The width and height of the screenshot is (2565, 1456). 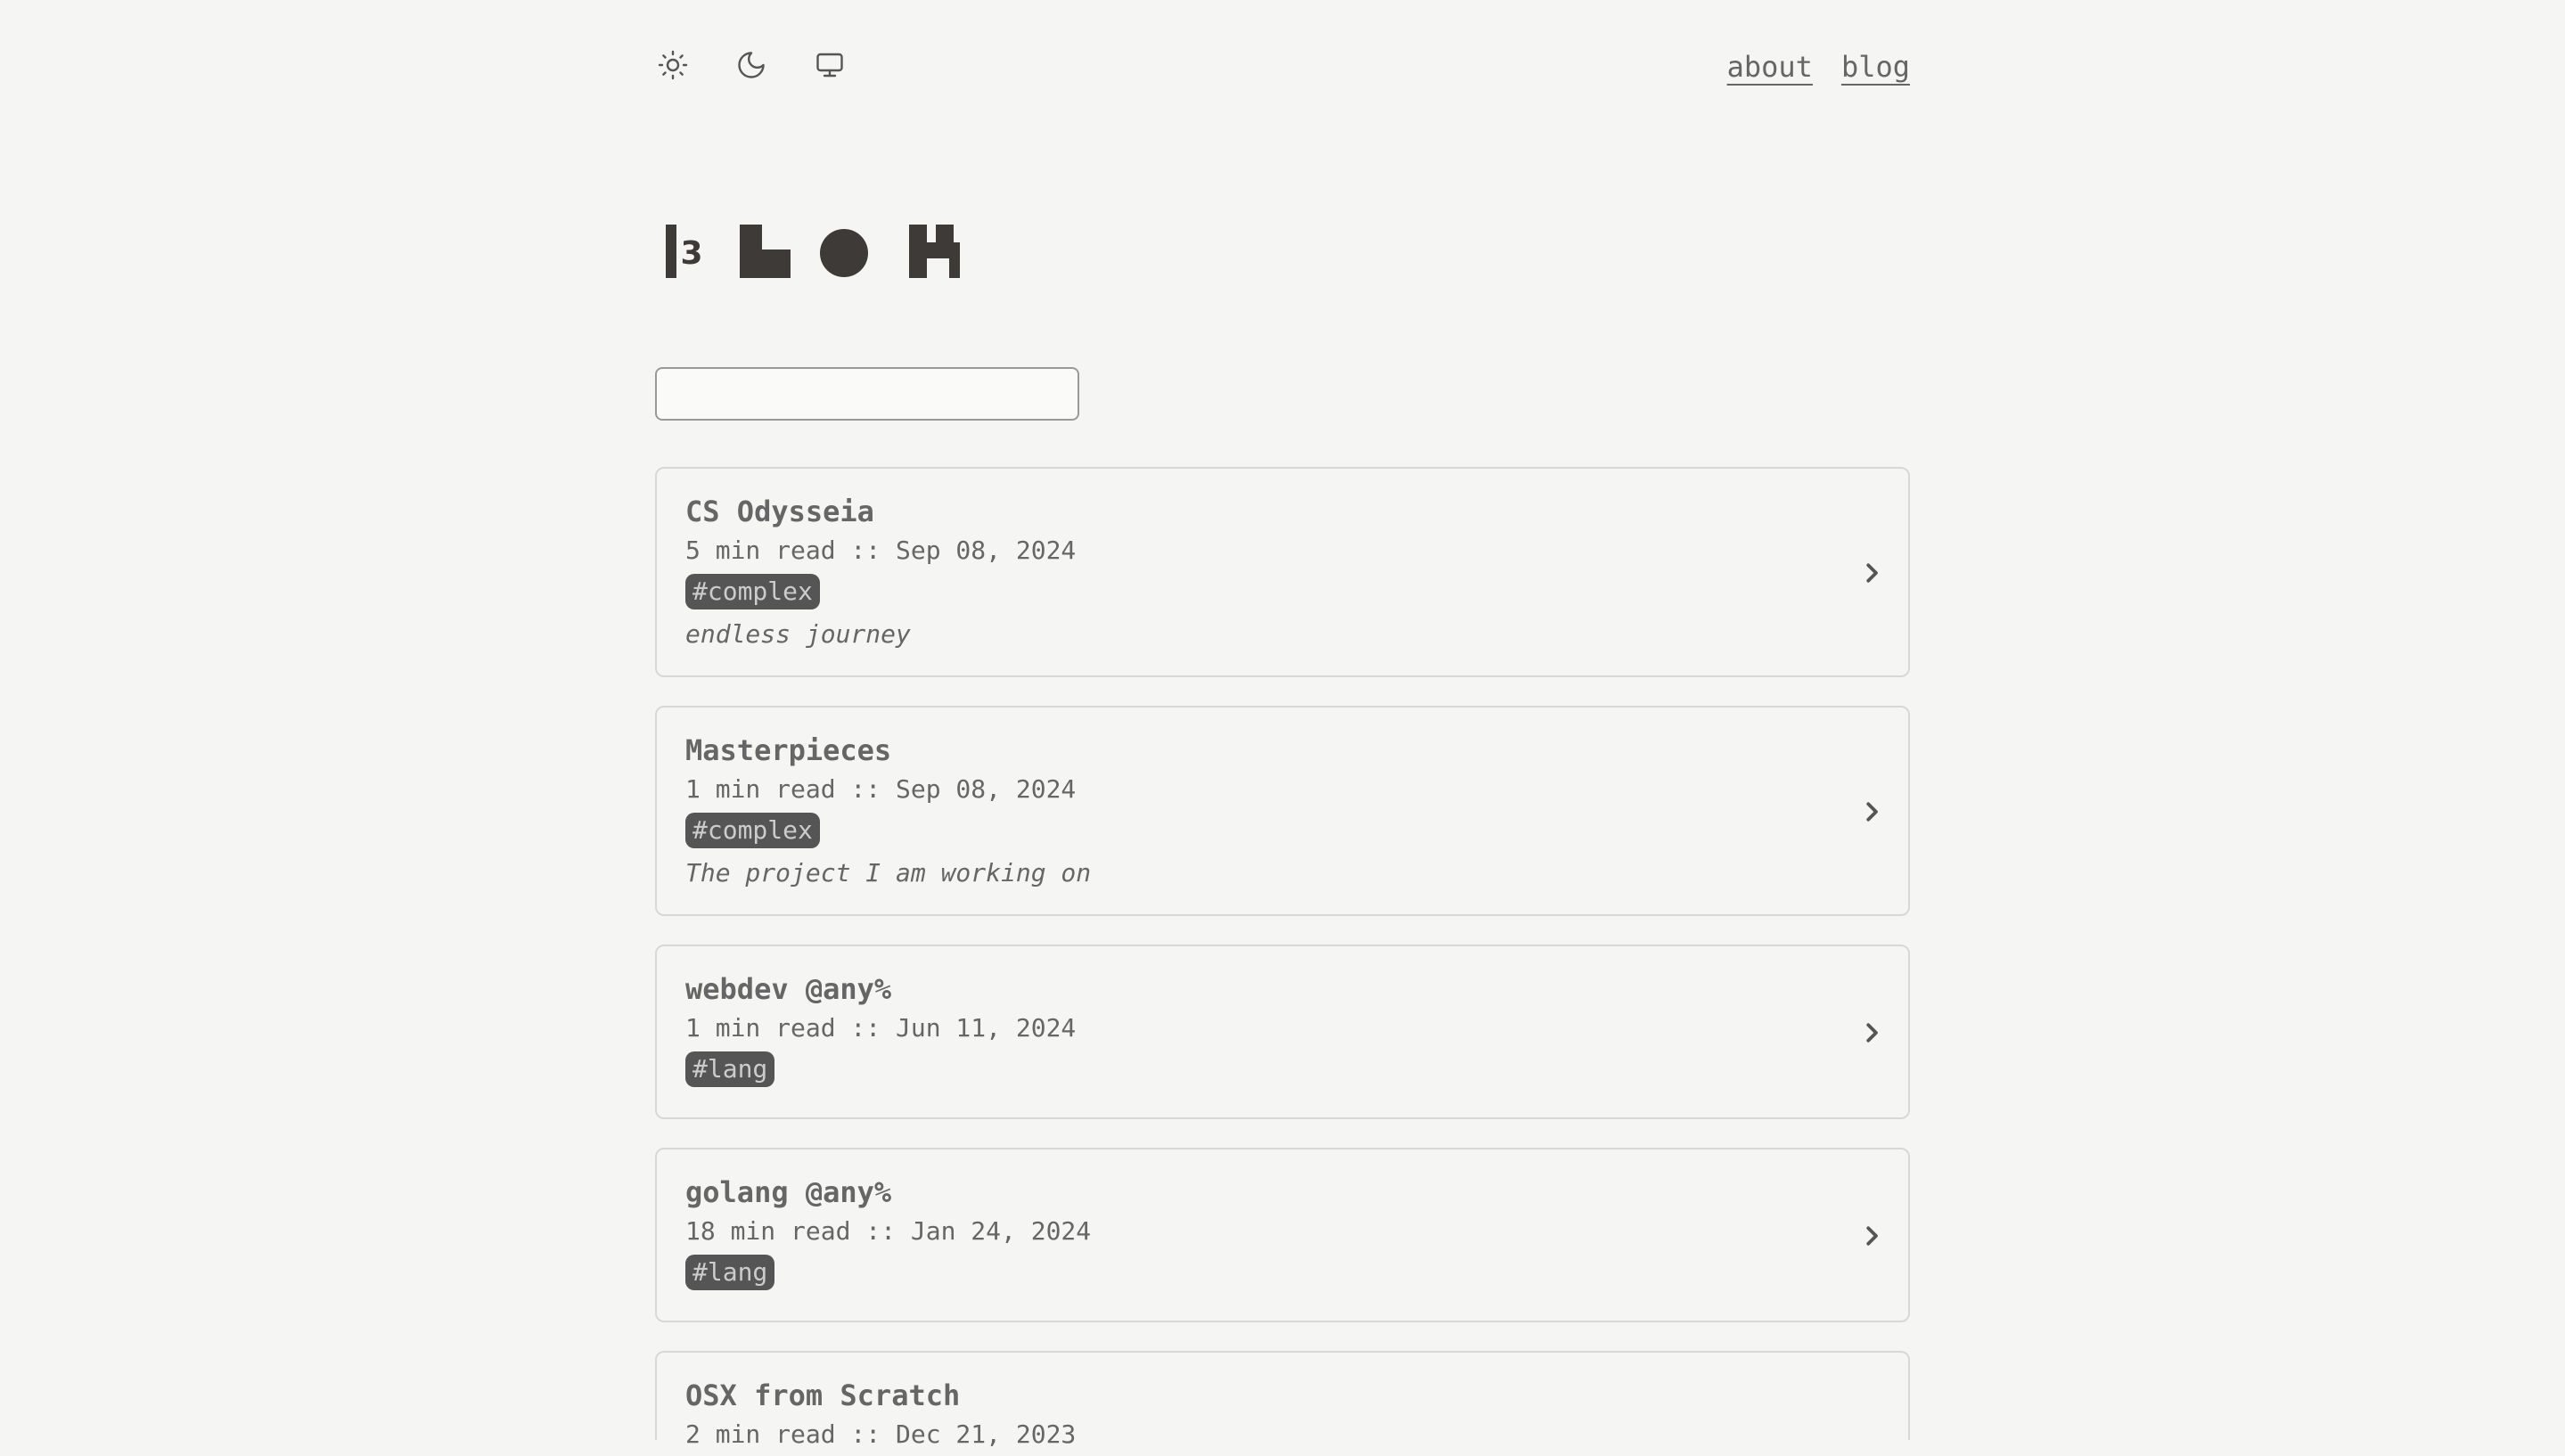 I want to click on main-nav: about blog, so click(x=1818, y=67).